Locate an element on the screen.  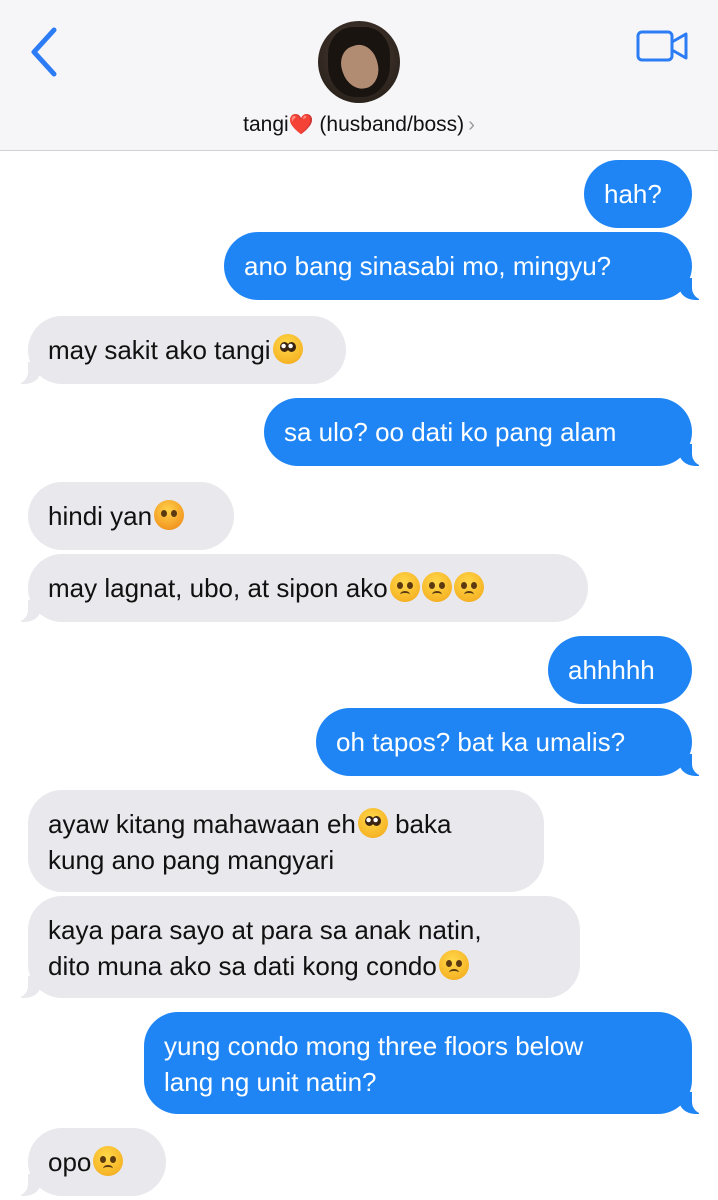
message-bubble-outgoing: ahhhhh is located at coordinates (620, 670).